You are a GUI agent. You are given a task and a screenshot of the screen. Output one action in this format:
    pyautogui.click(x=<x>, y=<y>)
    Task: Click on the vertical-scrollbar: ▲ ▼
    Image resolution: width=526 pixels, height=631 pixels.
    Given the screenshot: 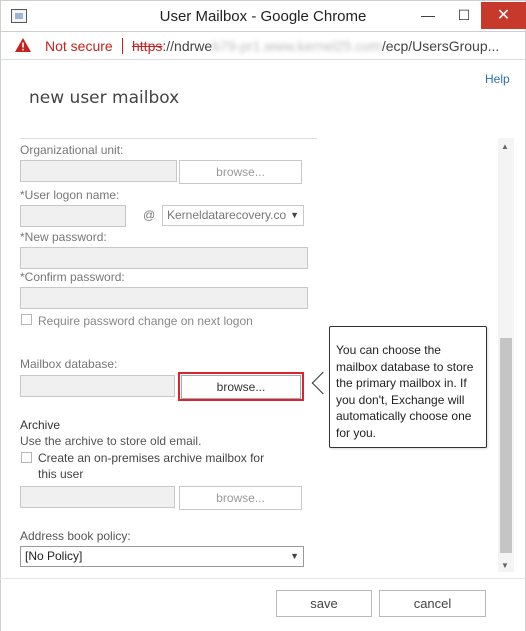 What is the action you would take?
    pyautogui.click(x=506, y=355)
    